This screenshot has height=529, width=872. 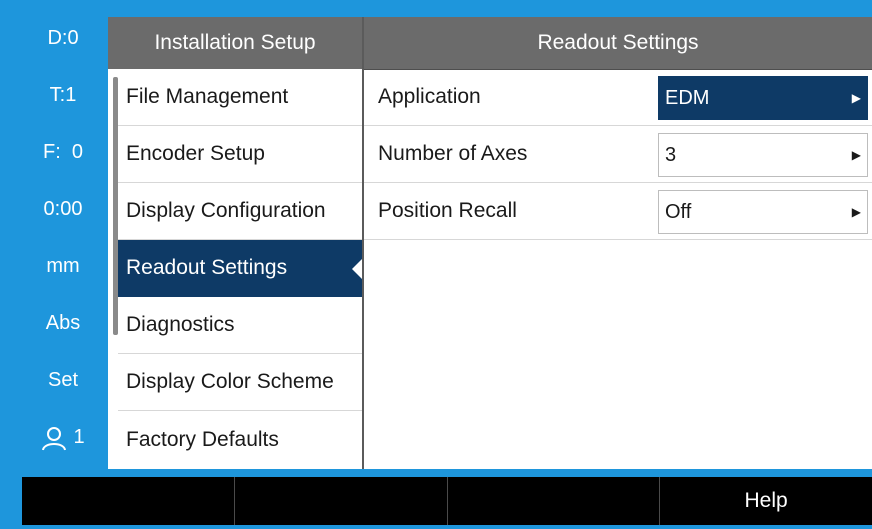 I want to click on setting-value: Off, so click(x=678, y=211).